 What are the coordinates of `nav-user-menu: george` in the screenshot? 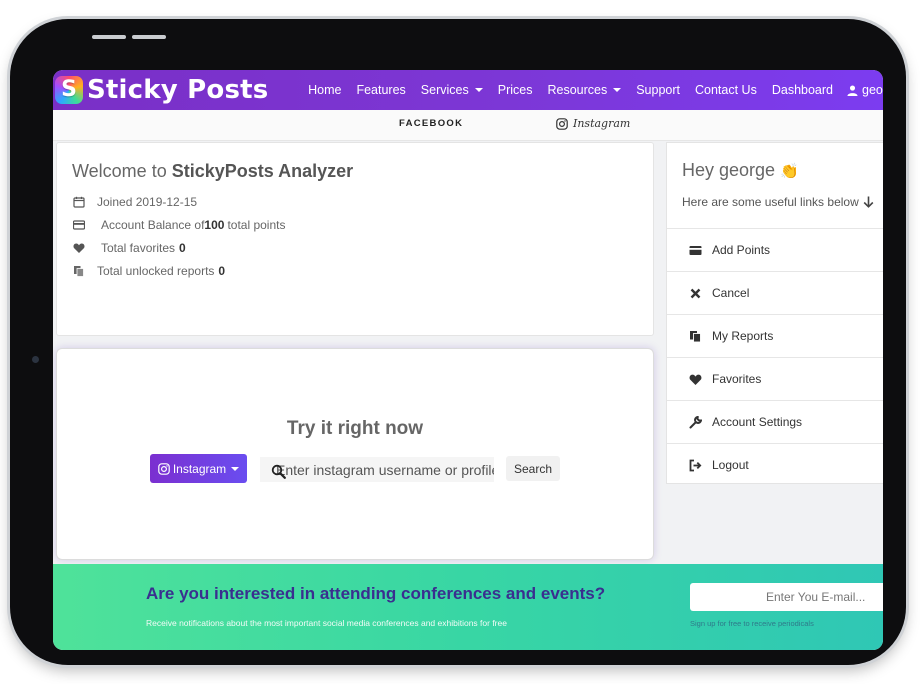 It's located at (865, 90).